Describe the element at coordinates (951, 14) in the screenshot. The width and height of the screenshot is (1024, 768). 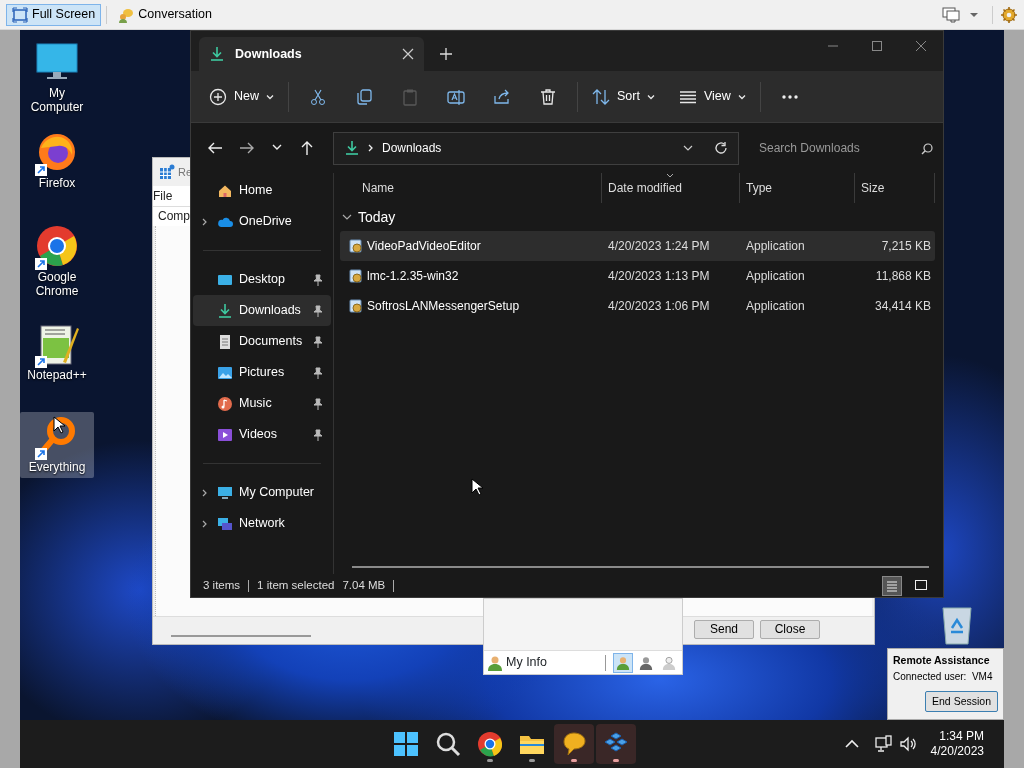
I see `monitor-icon` at that location.